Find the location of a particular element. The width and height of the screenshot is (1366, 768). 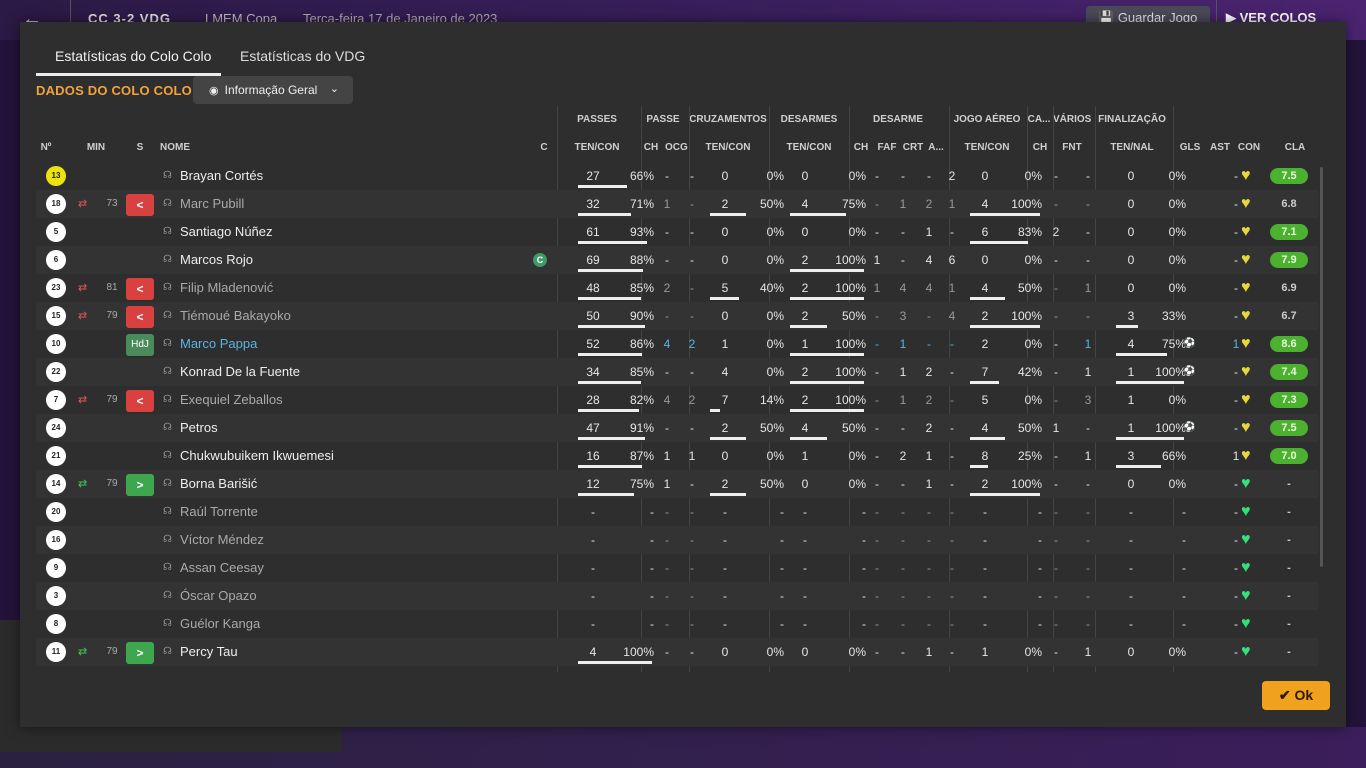

chevron-right-icon: > is located at coordinates (140, 485).